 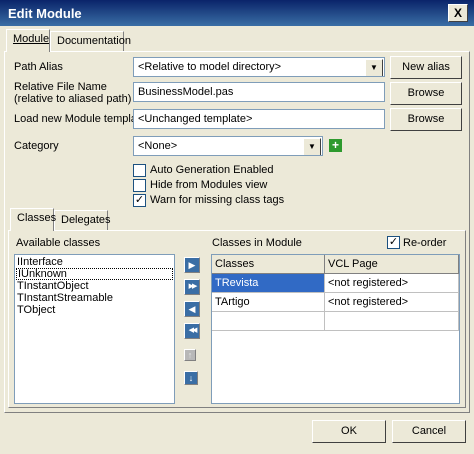 What do you see at coordinates (86, 220) in the screenshot?
I see `tab-delegates-label: Delegates` at bounding box center [86, 220].